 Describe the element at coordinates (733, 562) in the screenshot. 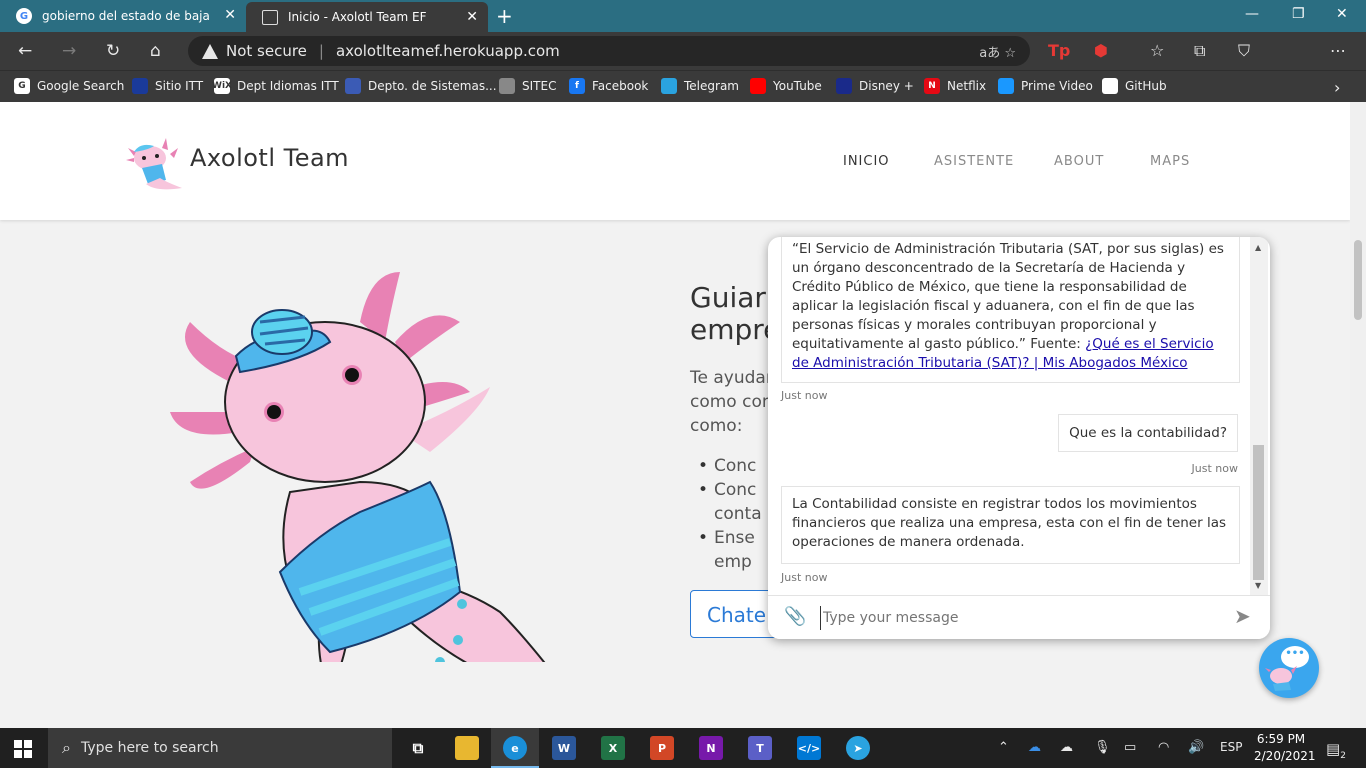

I see `list-item-continued: emp` at that location.